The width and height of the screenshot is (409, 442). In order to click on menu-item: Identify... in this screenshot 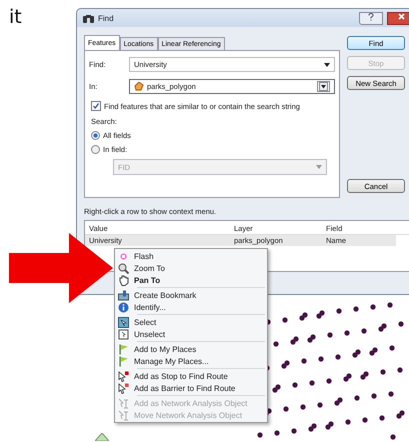, I will do `click(191, 307)`.